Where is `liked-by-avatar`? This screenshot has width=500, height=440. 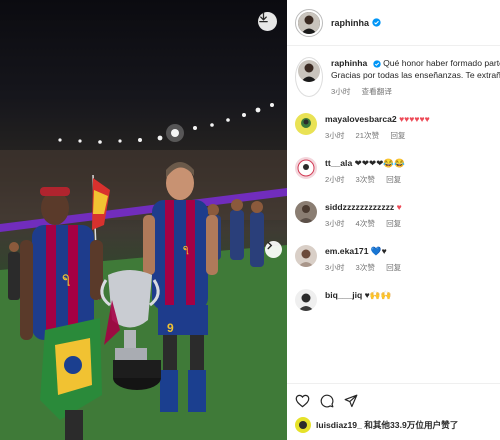
liked-by-avatar is located at coordinates (303, 425).